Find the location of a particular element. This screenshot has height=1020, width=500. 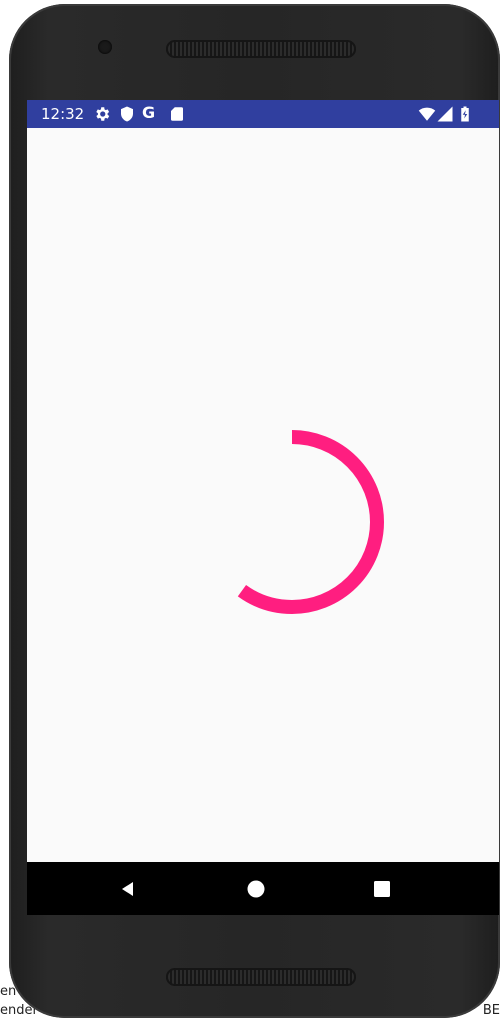

shield-icon is located at coordinates (127, 114).